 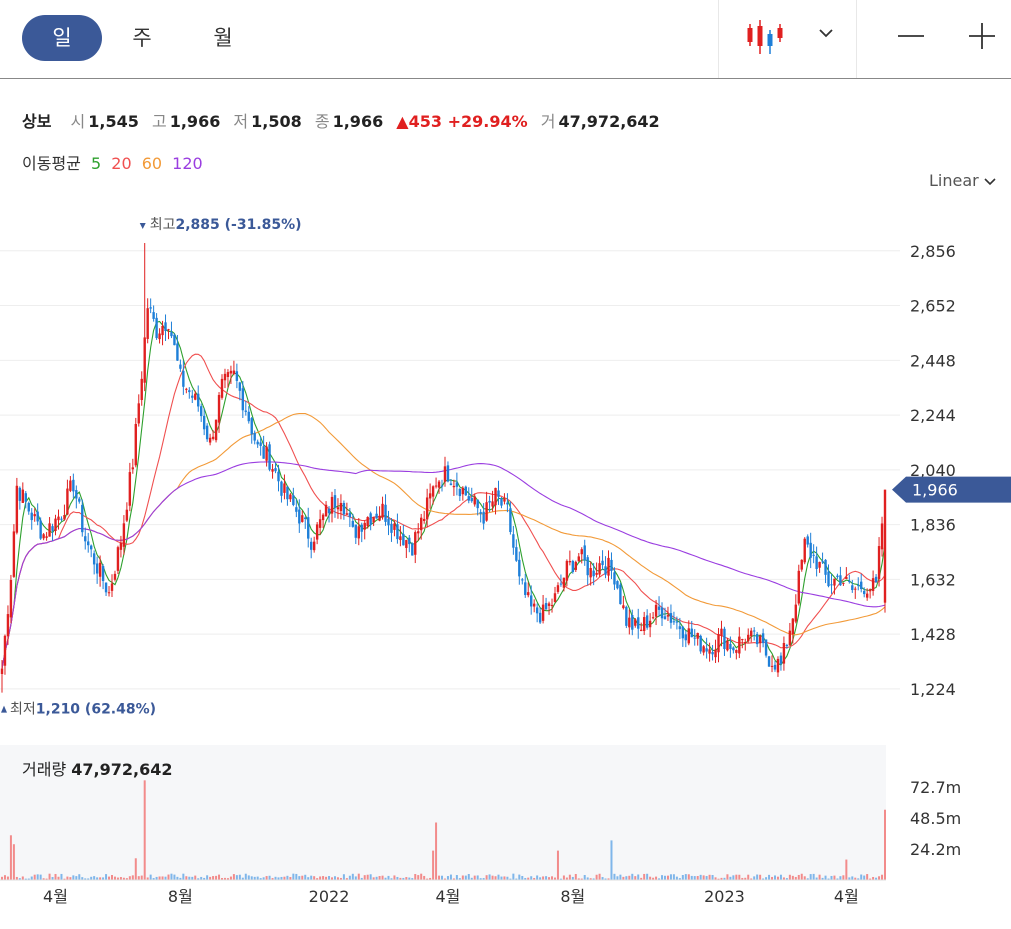 What do you see at coordinates (226, 225) in the screenshot?
I see `max-annotation: 최고2,885 (-31.85%)` at bounding box center [226, 225].